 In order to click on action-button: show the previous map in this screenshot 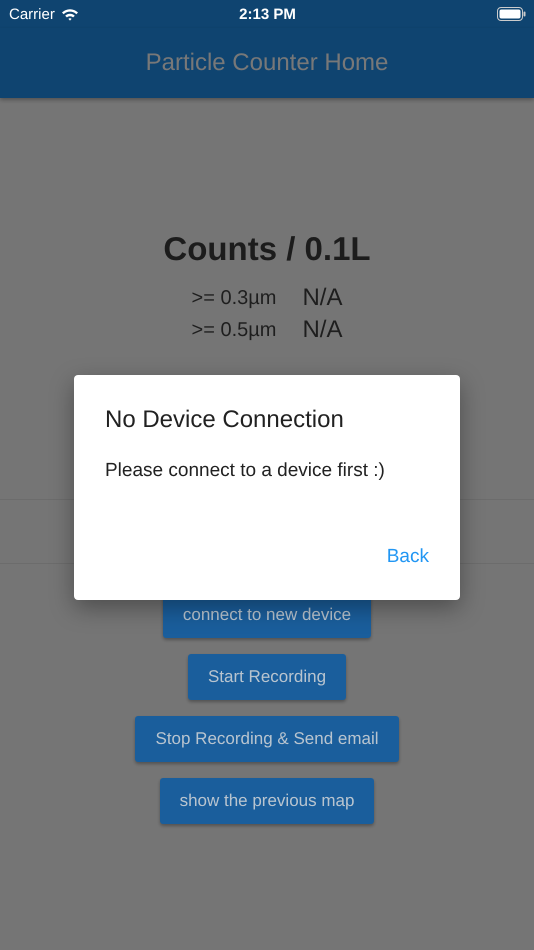, I will do `click(267, 801)`.